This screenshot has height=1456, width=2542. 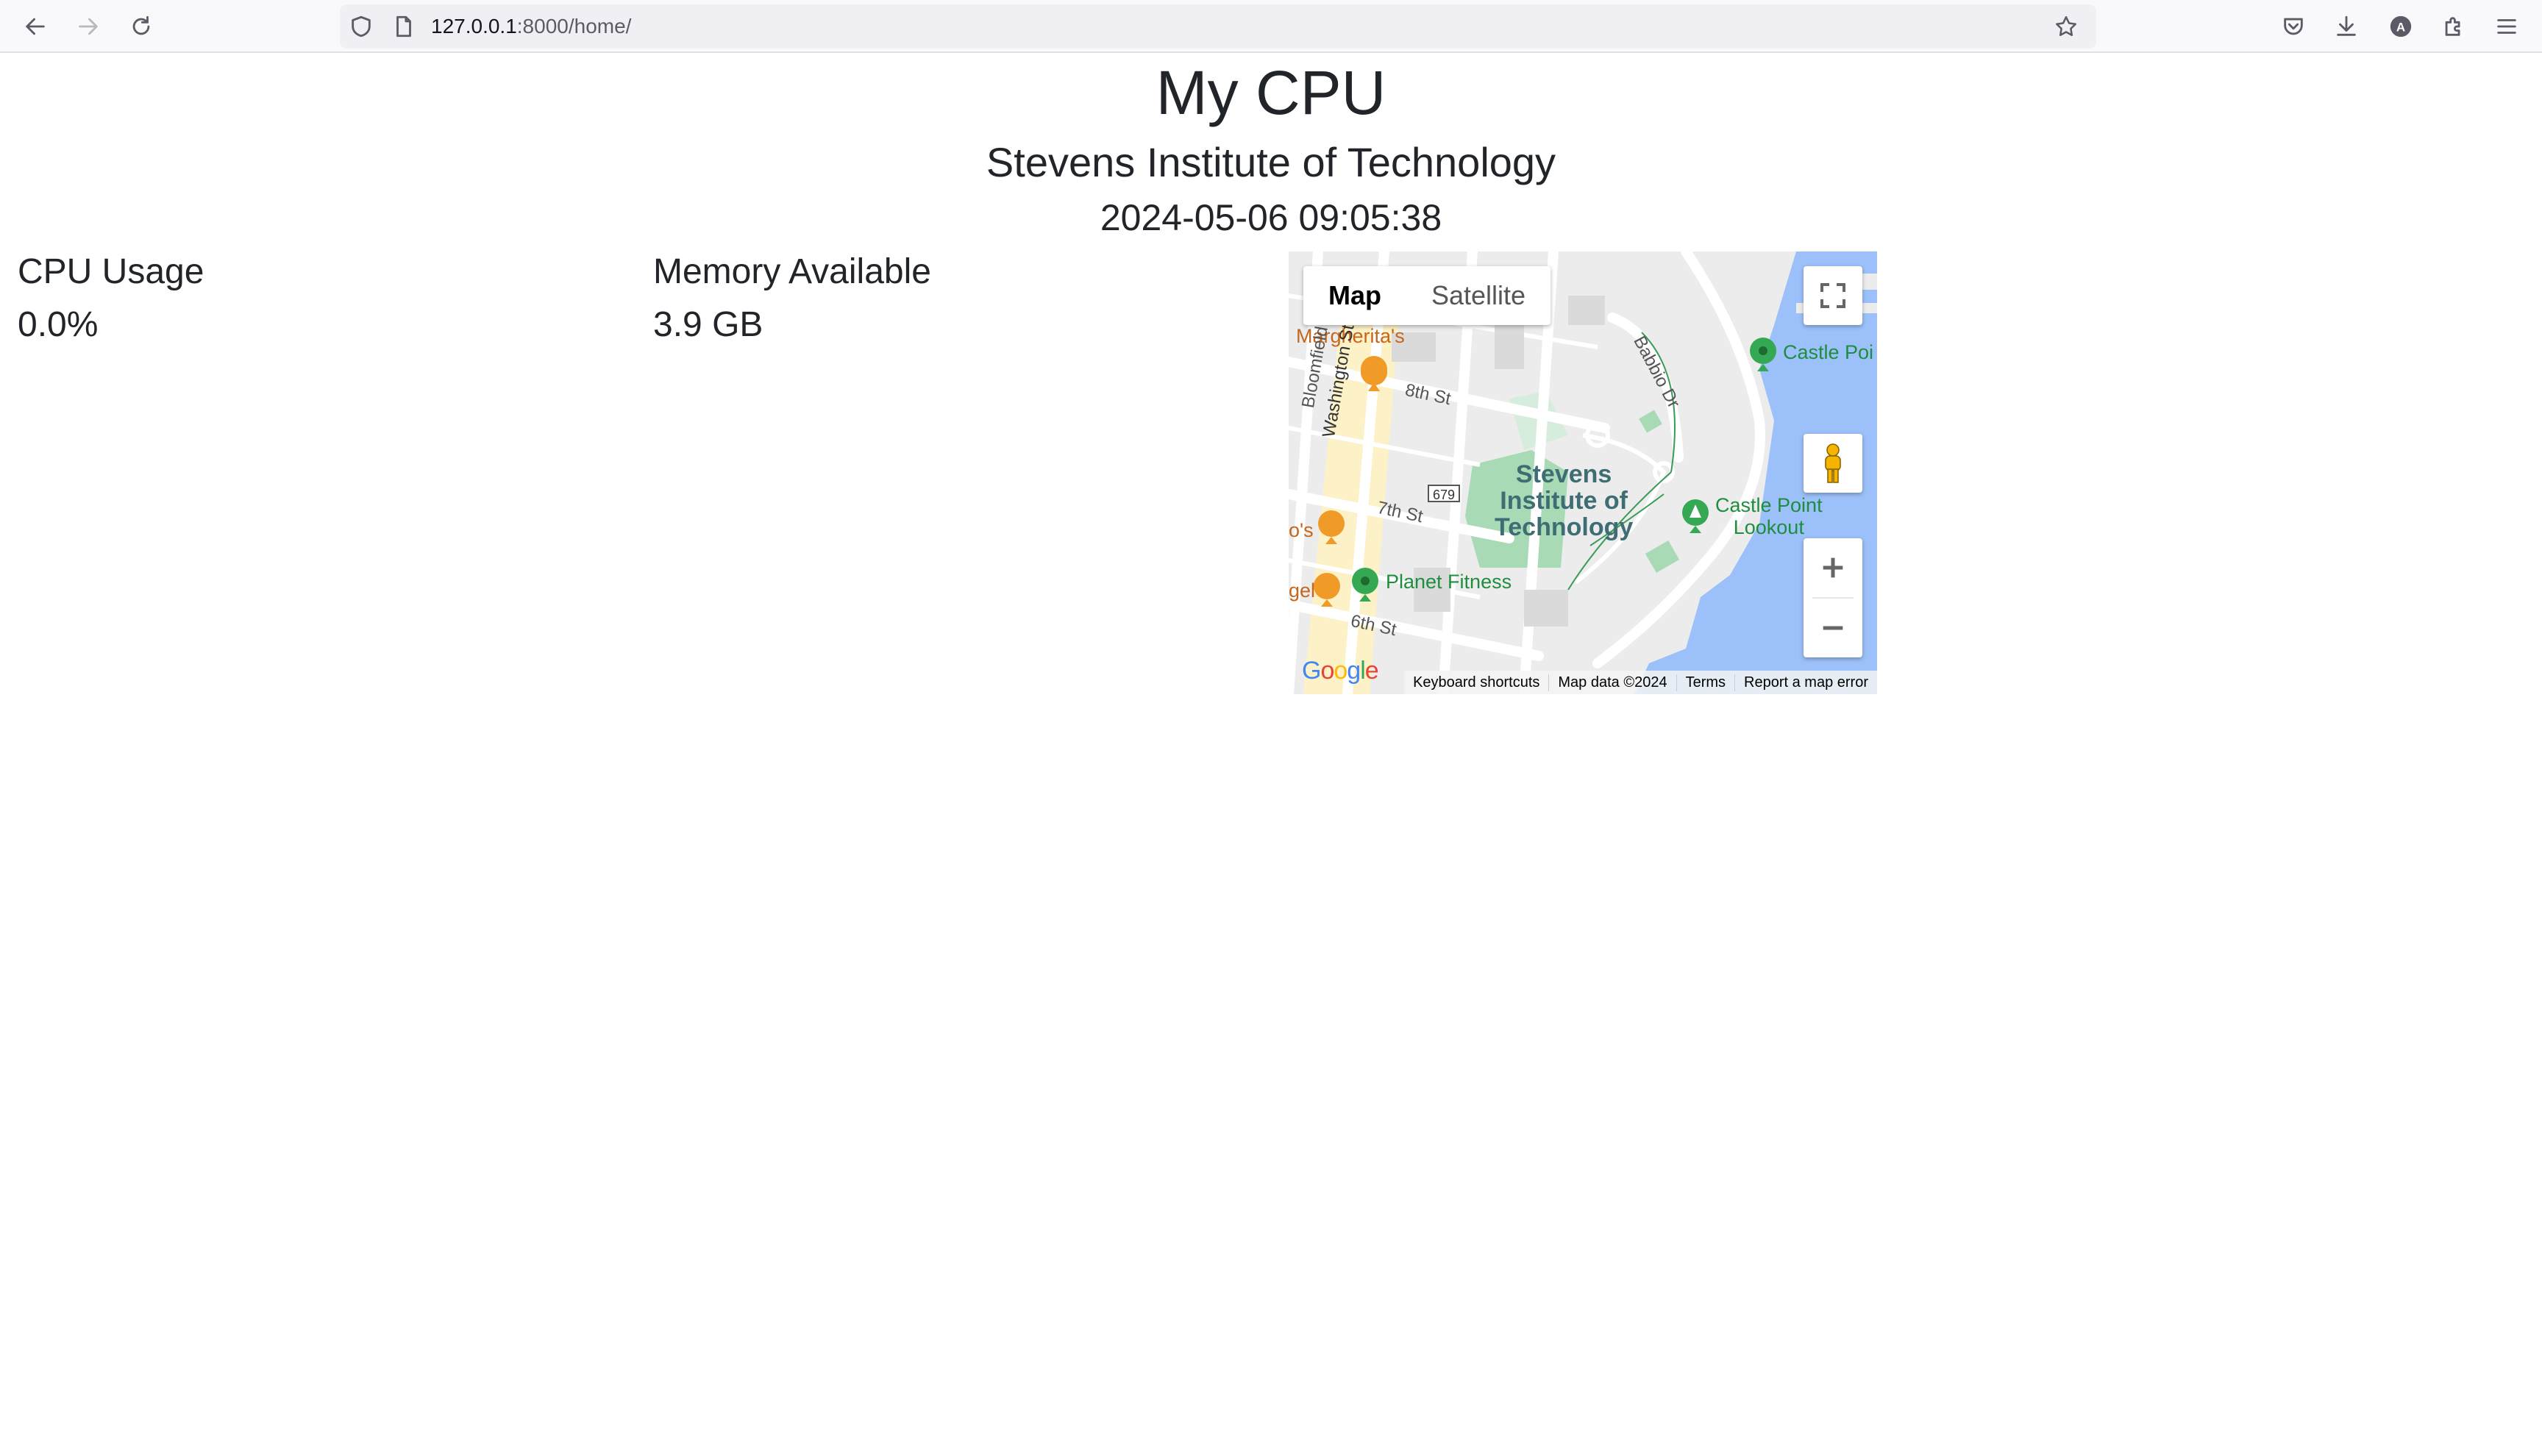 I want to click on pegman-icon, so click(x=1833, y=463).